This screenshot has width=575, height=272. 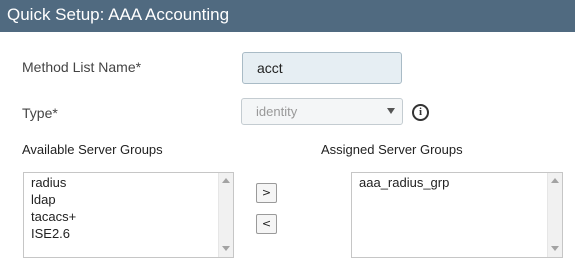 What do you see at coordinates (392, 149) in the screenshot?
I see `assigned-server-groups-heading: Assigned Server Groups` at bounding box center [392, 149].